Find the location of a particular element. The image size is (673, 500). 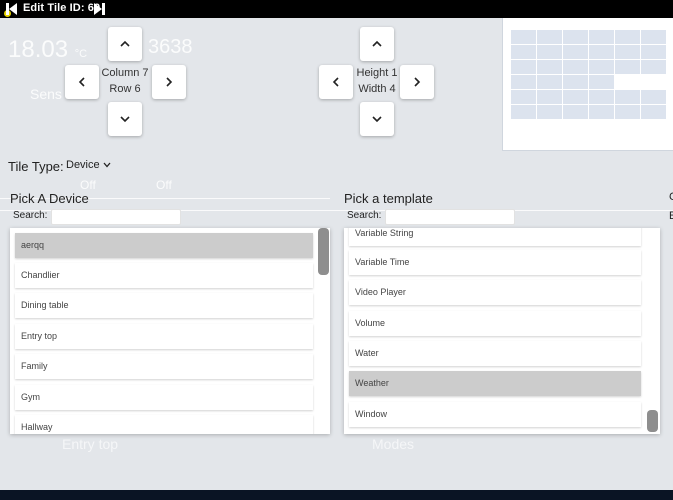

template-item-water: Water is located at coordinates (495, 353).